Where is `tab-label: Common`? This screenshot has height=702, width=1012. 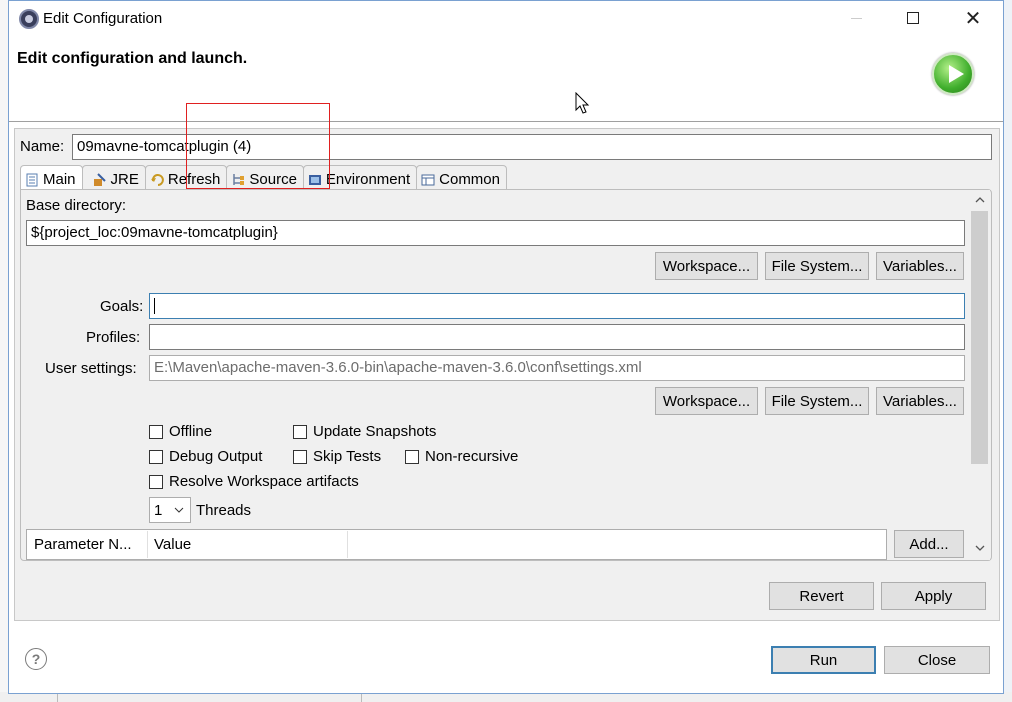 tab-label: Common is located at coordinates (469, 179).